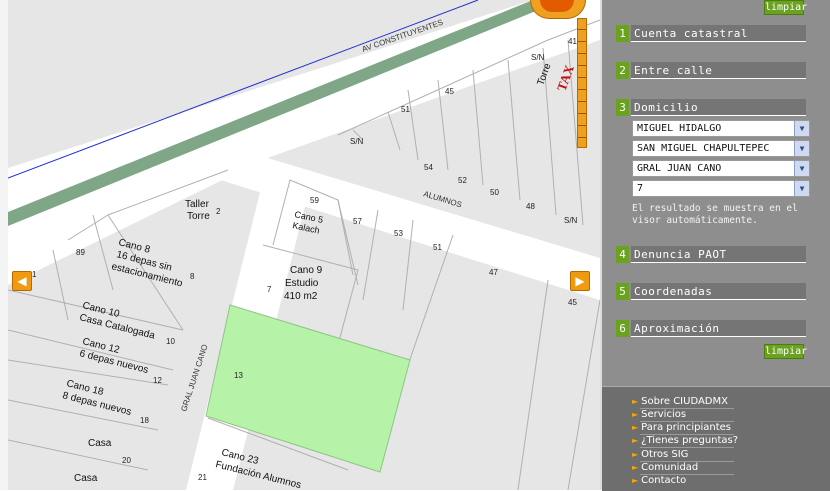  What do you see at coordinates (22, 281) in the screenshot?
I see `pan-west-arrow-icon: ◀` at bounding box center [22, 281].